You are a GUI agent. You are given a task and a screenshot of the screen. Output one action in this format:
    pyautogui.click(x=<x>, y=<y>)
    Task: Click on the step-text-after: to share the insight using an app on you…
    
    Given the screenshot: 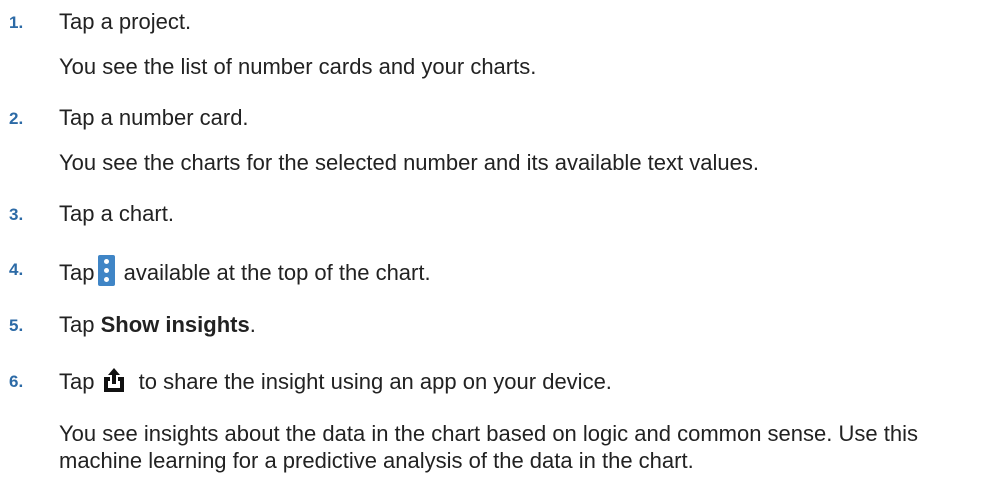 What is the action you would take?
    pyautogui.click(x=375, y=381)
    